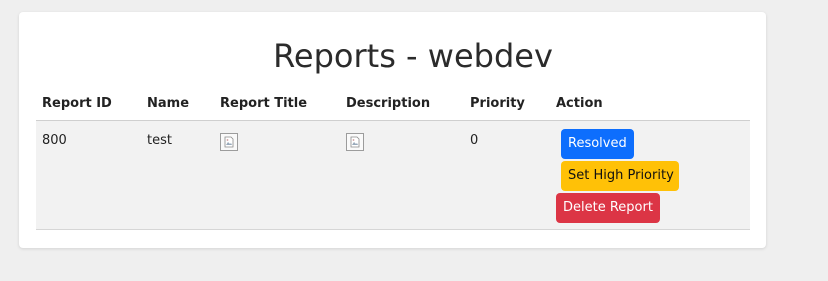  What do you see at coordinates (597, 144) in the screenshot?
I see `resolved-button: Resolved` at bounding box center [597, 144].